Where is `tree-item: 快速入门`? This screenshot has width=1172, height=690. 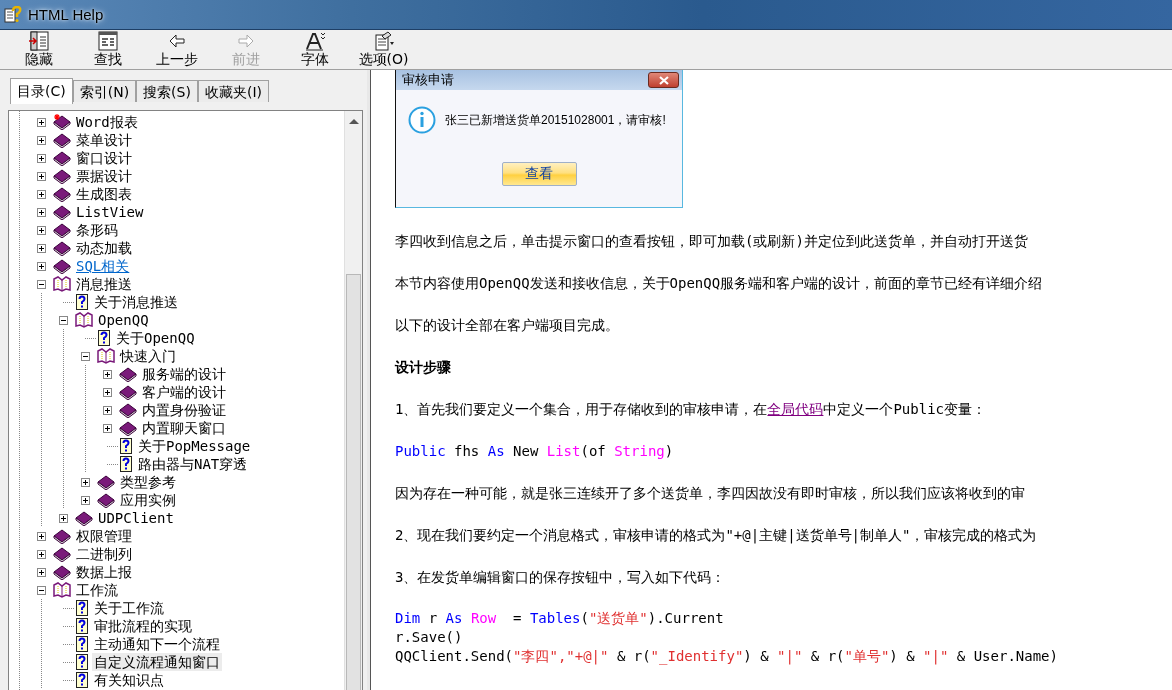 tree-item: 快速入门 is located at coordinates (148, 356).